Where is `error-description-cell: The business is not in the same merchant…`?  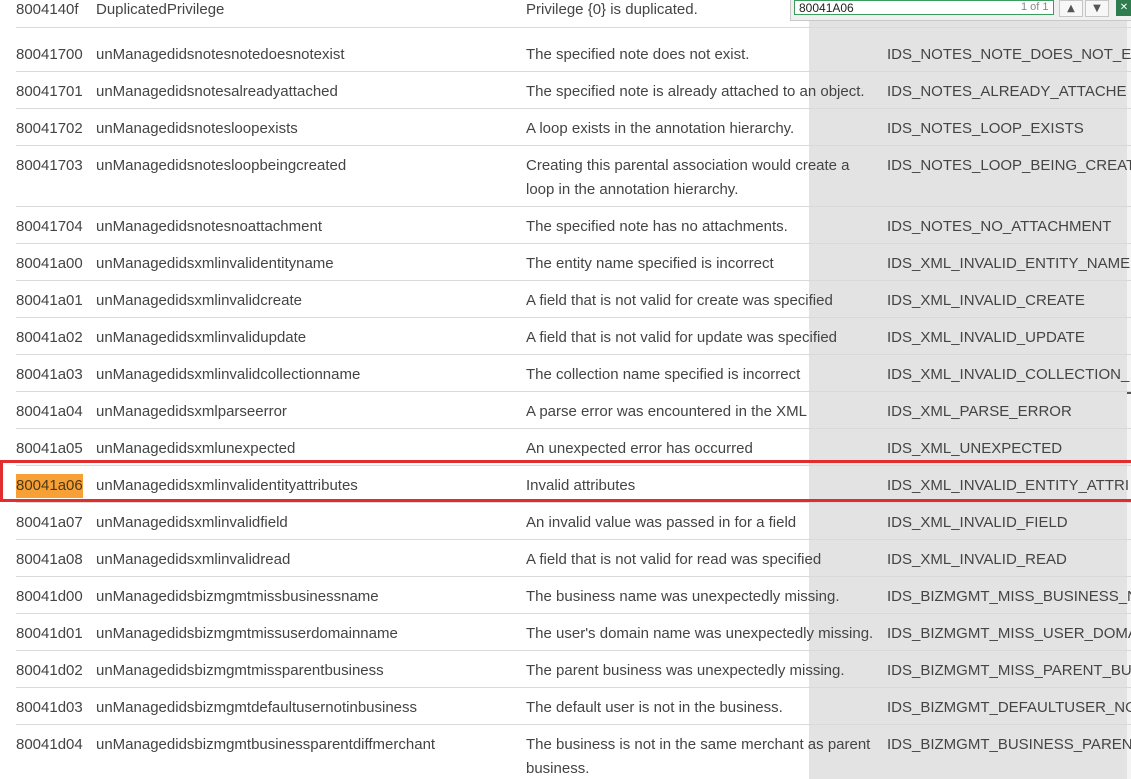 error-description-cell: The business is not in the same merchant… is located at coordinates (698, 756).